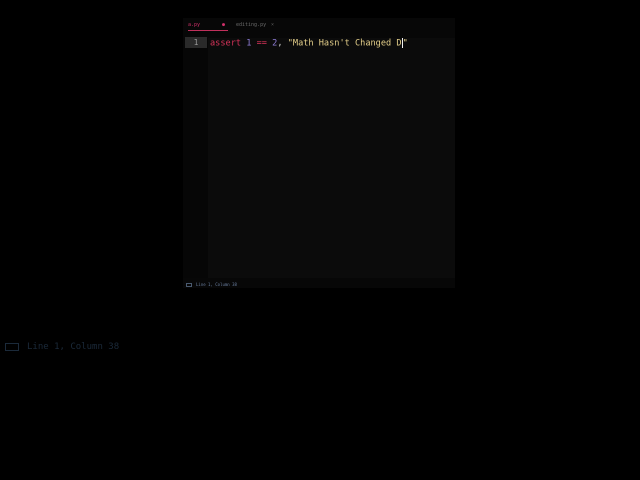 This screenshot has width=640, height=480. I want to click on line-number: 1, so click(196, 42).